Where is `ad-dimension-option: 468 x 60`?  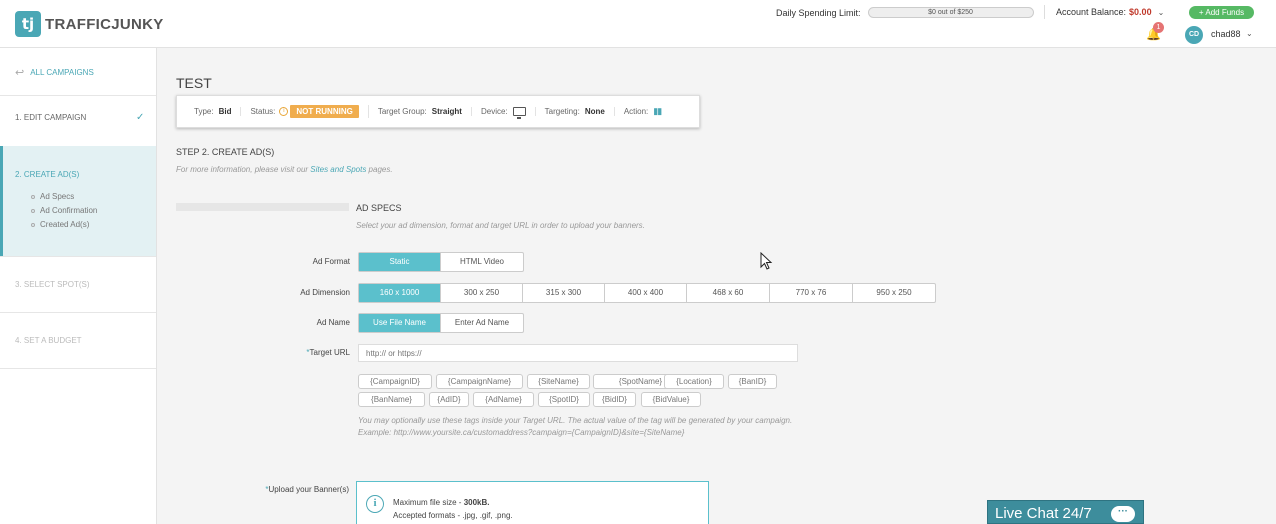 ad-dimension-option: 468 x 60 is located at coordinates (728, 293).